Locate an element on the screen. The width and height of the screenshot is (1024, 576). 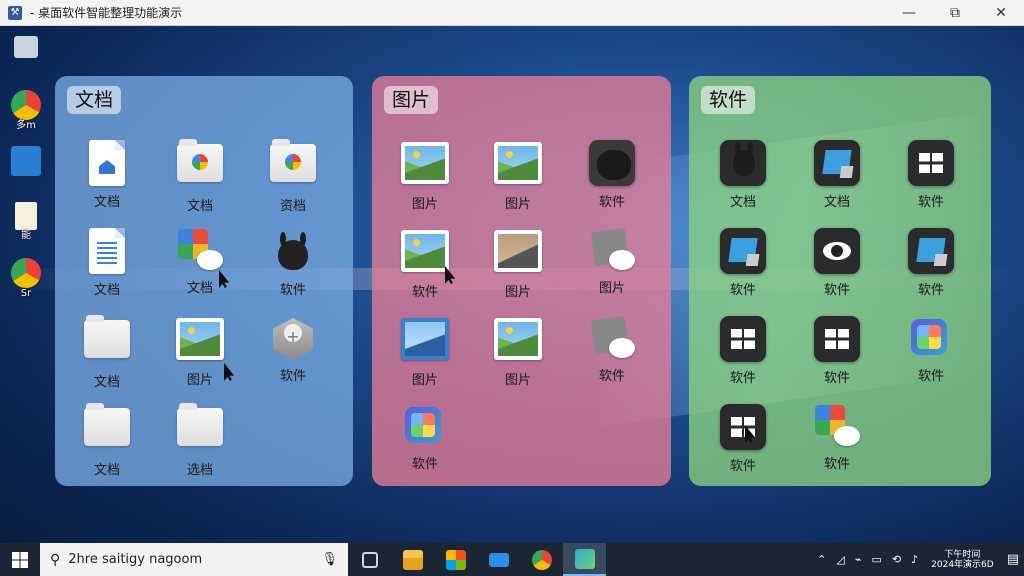
text-document-icon is located at coordinates (107, 253).